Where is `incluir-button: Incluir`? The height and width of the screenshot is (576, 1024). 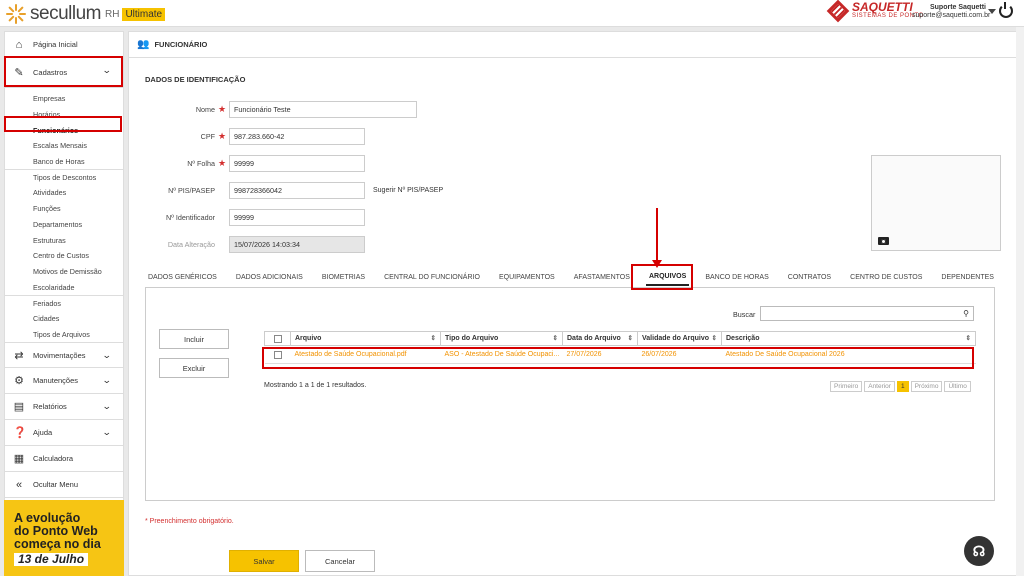
incluir-button: Incluir is located at coordinates (194, 339).